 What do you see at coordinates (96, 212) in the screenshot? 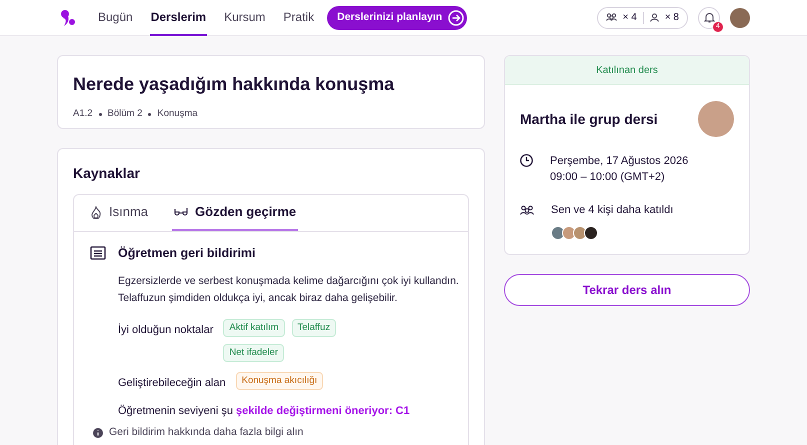
I see `flame-icon` at bounding box center [96, 212].